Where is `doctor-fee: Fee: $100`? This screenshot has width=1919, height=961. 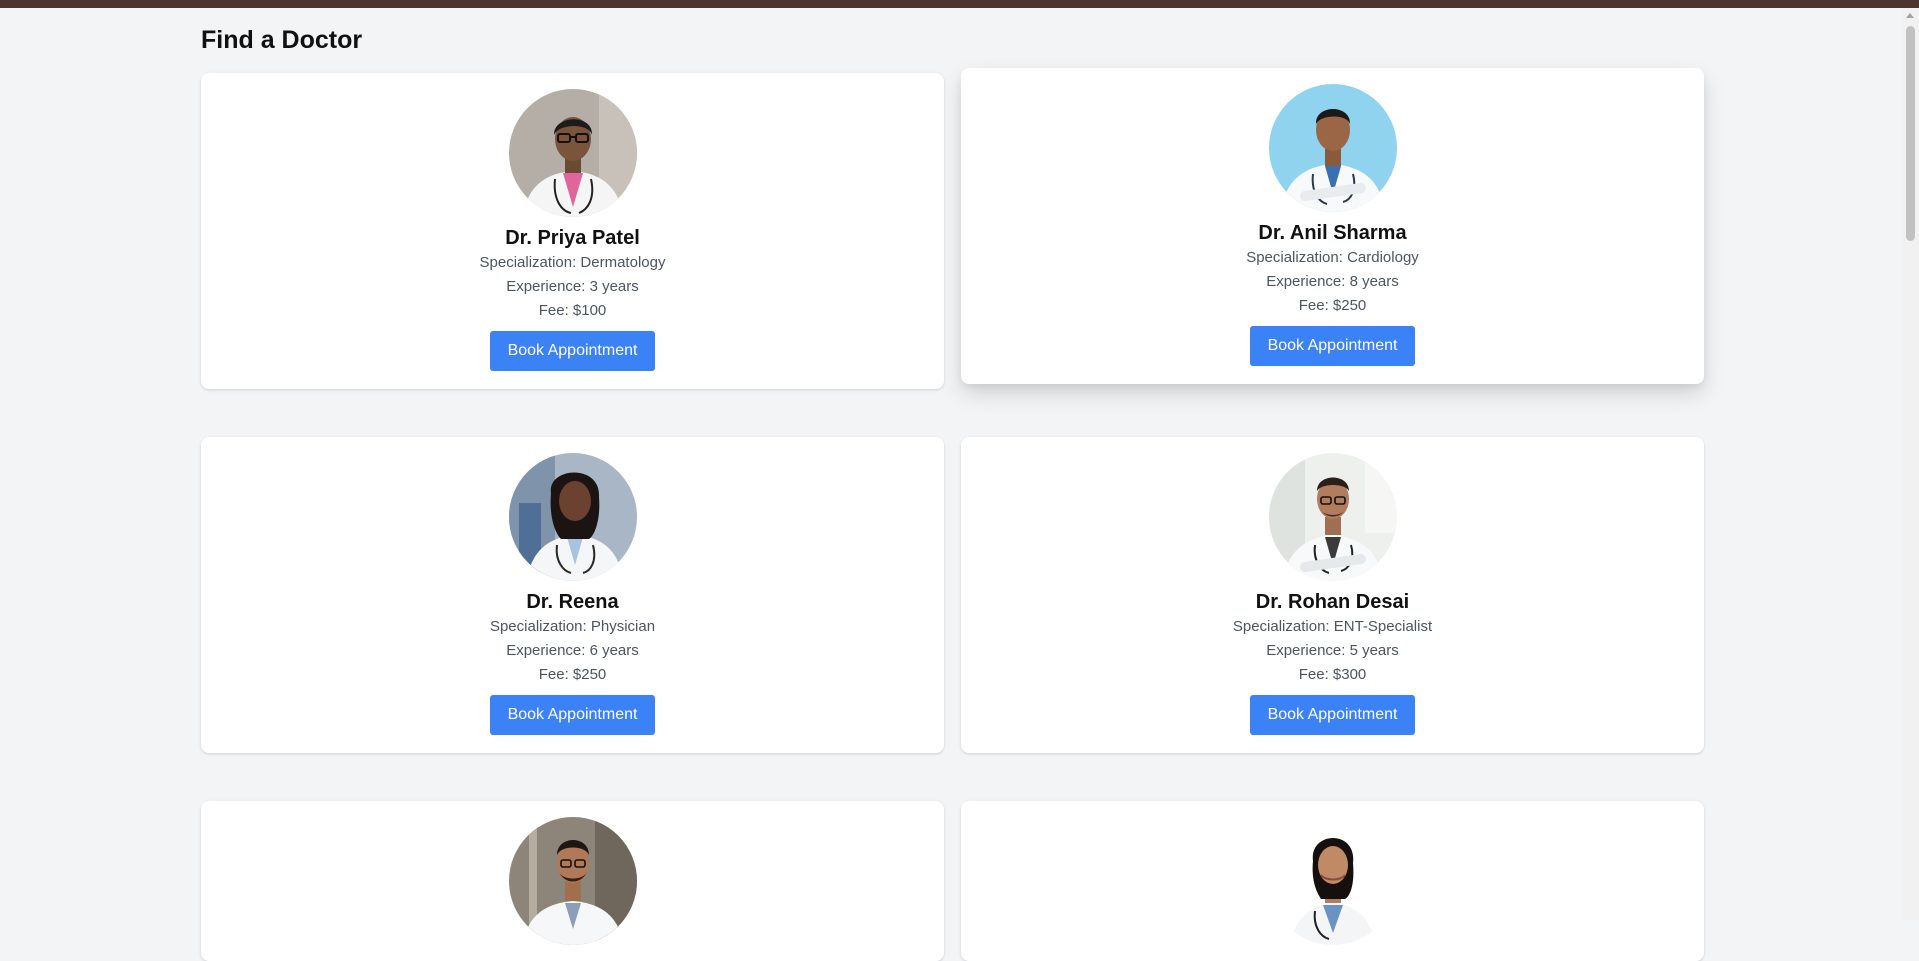 doctor-fee: Fee: $100 is located at coordinates (572, 310).